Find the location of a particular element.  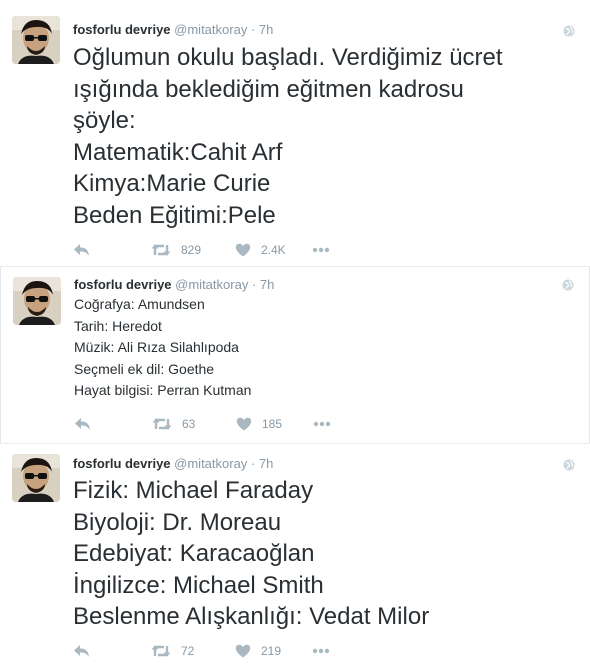

tweet-actions: 72 219 is located at coordinates (223, 651).